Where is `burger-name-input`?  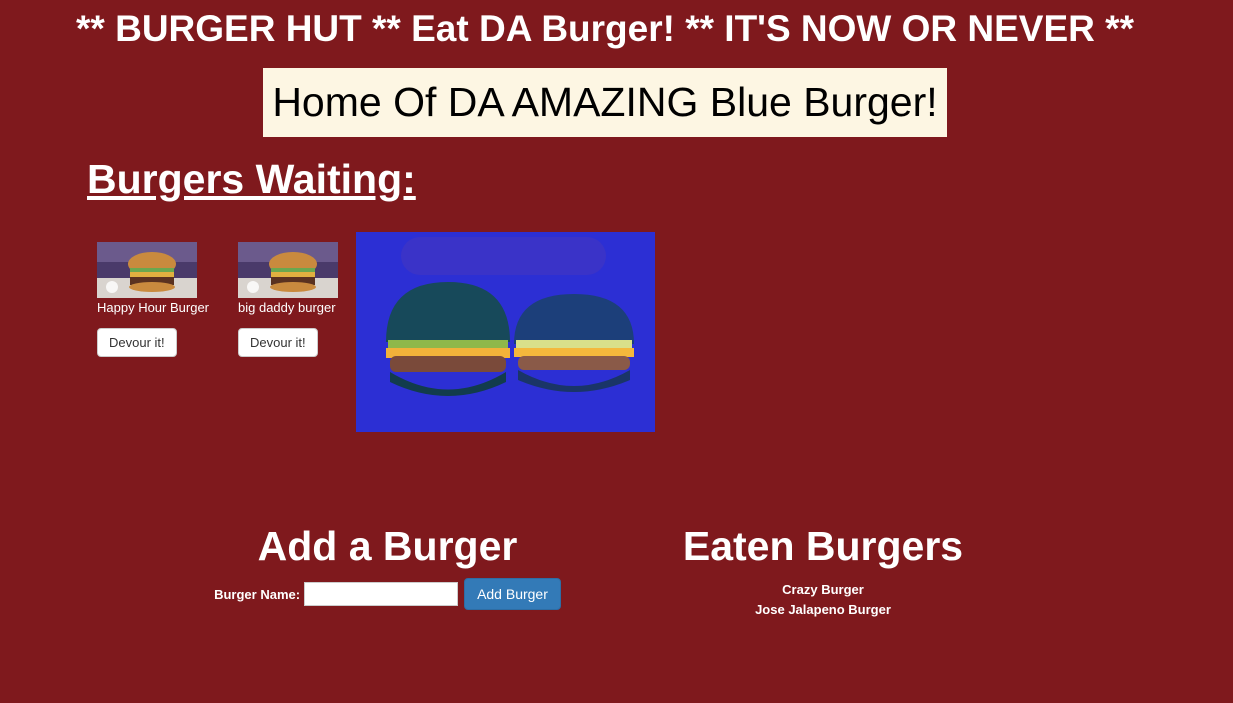
burger-name-input is located at coordinates (381, 594).